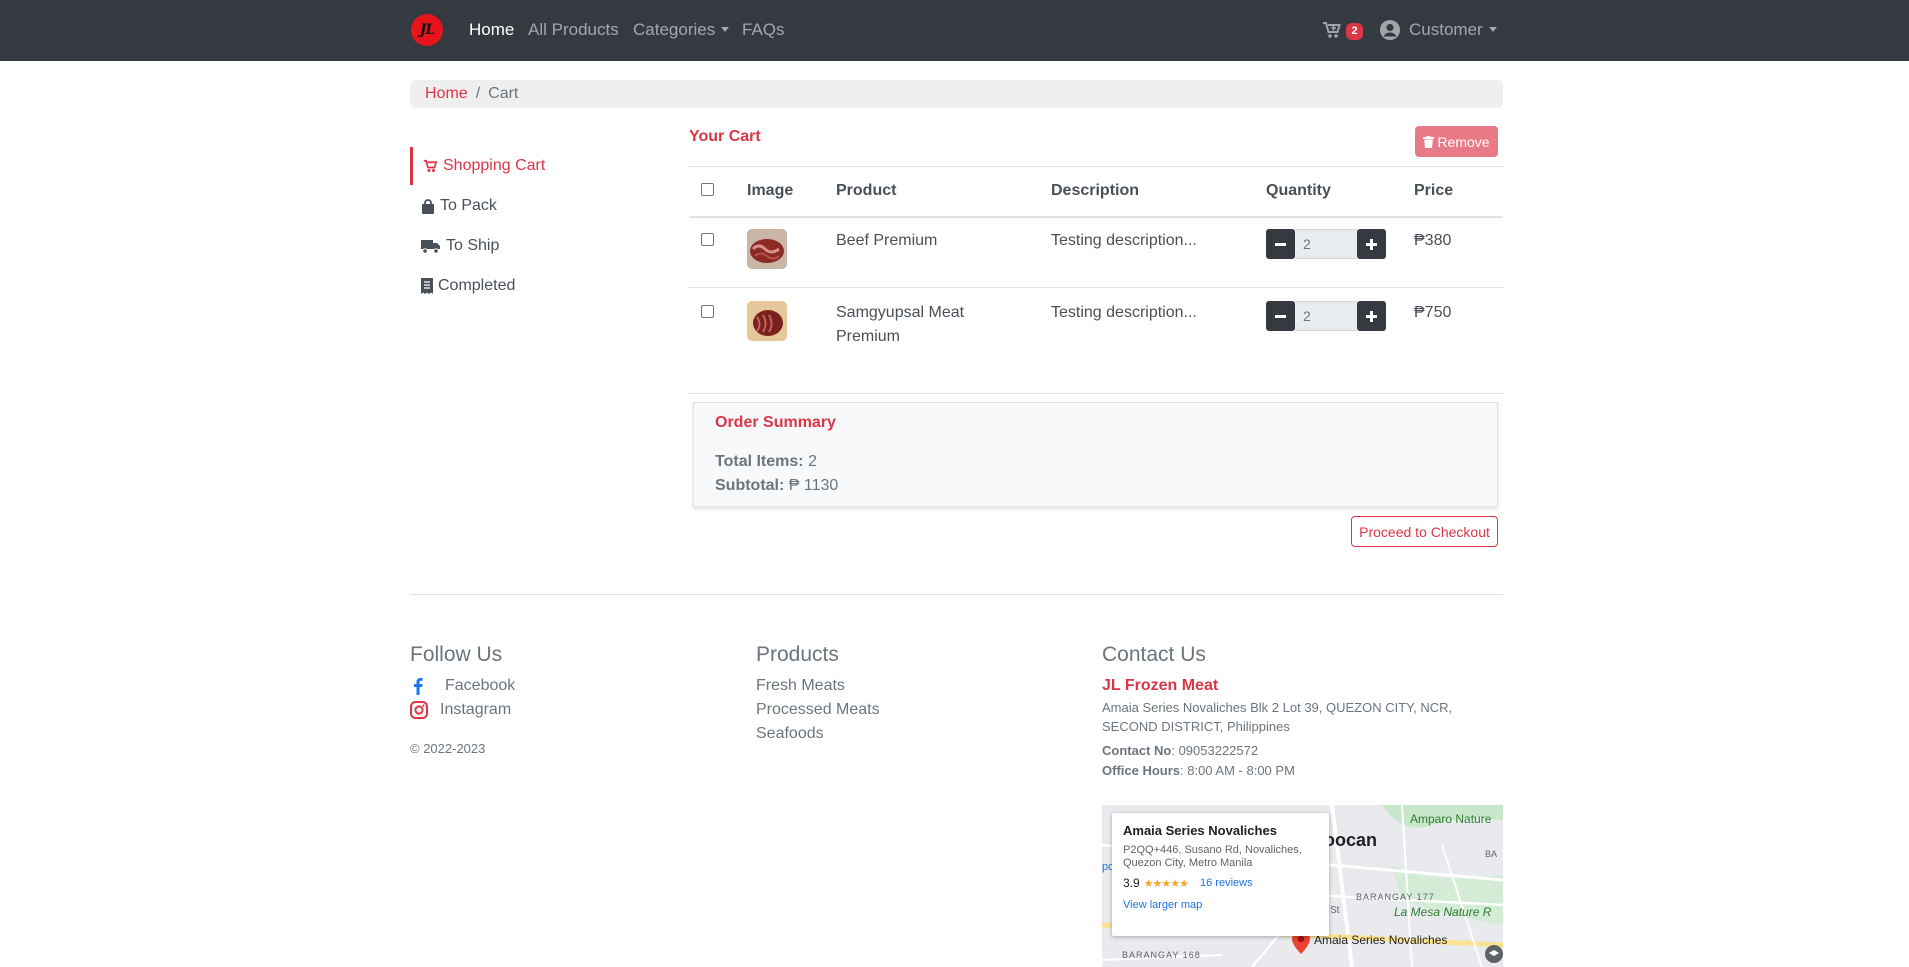 This screenshot has height=967, width=1909. I want to click on header-product: Product, so click(866, 190).